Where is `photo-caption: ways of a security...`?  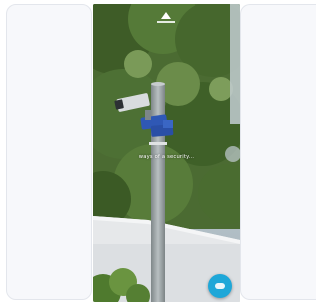 photo-caption: ways of a security... is located at coordinates (166, 157).